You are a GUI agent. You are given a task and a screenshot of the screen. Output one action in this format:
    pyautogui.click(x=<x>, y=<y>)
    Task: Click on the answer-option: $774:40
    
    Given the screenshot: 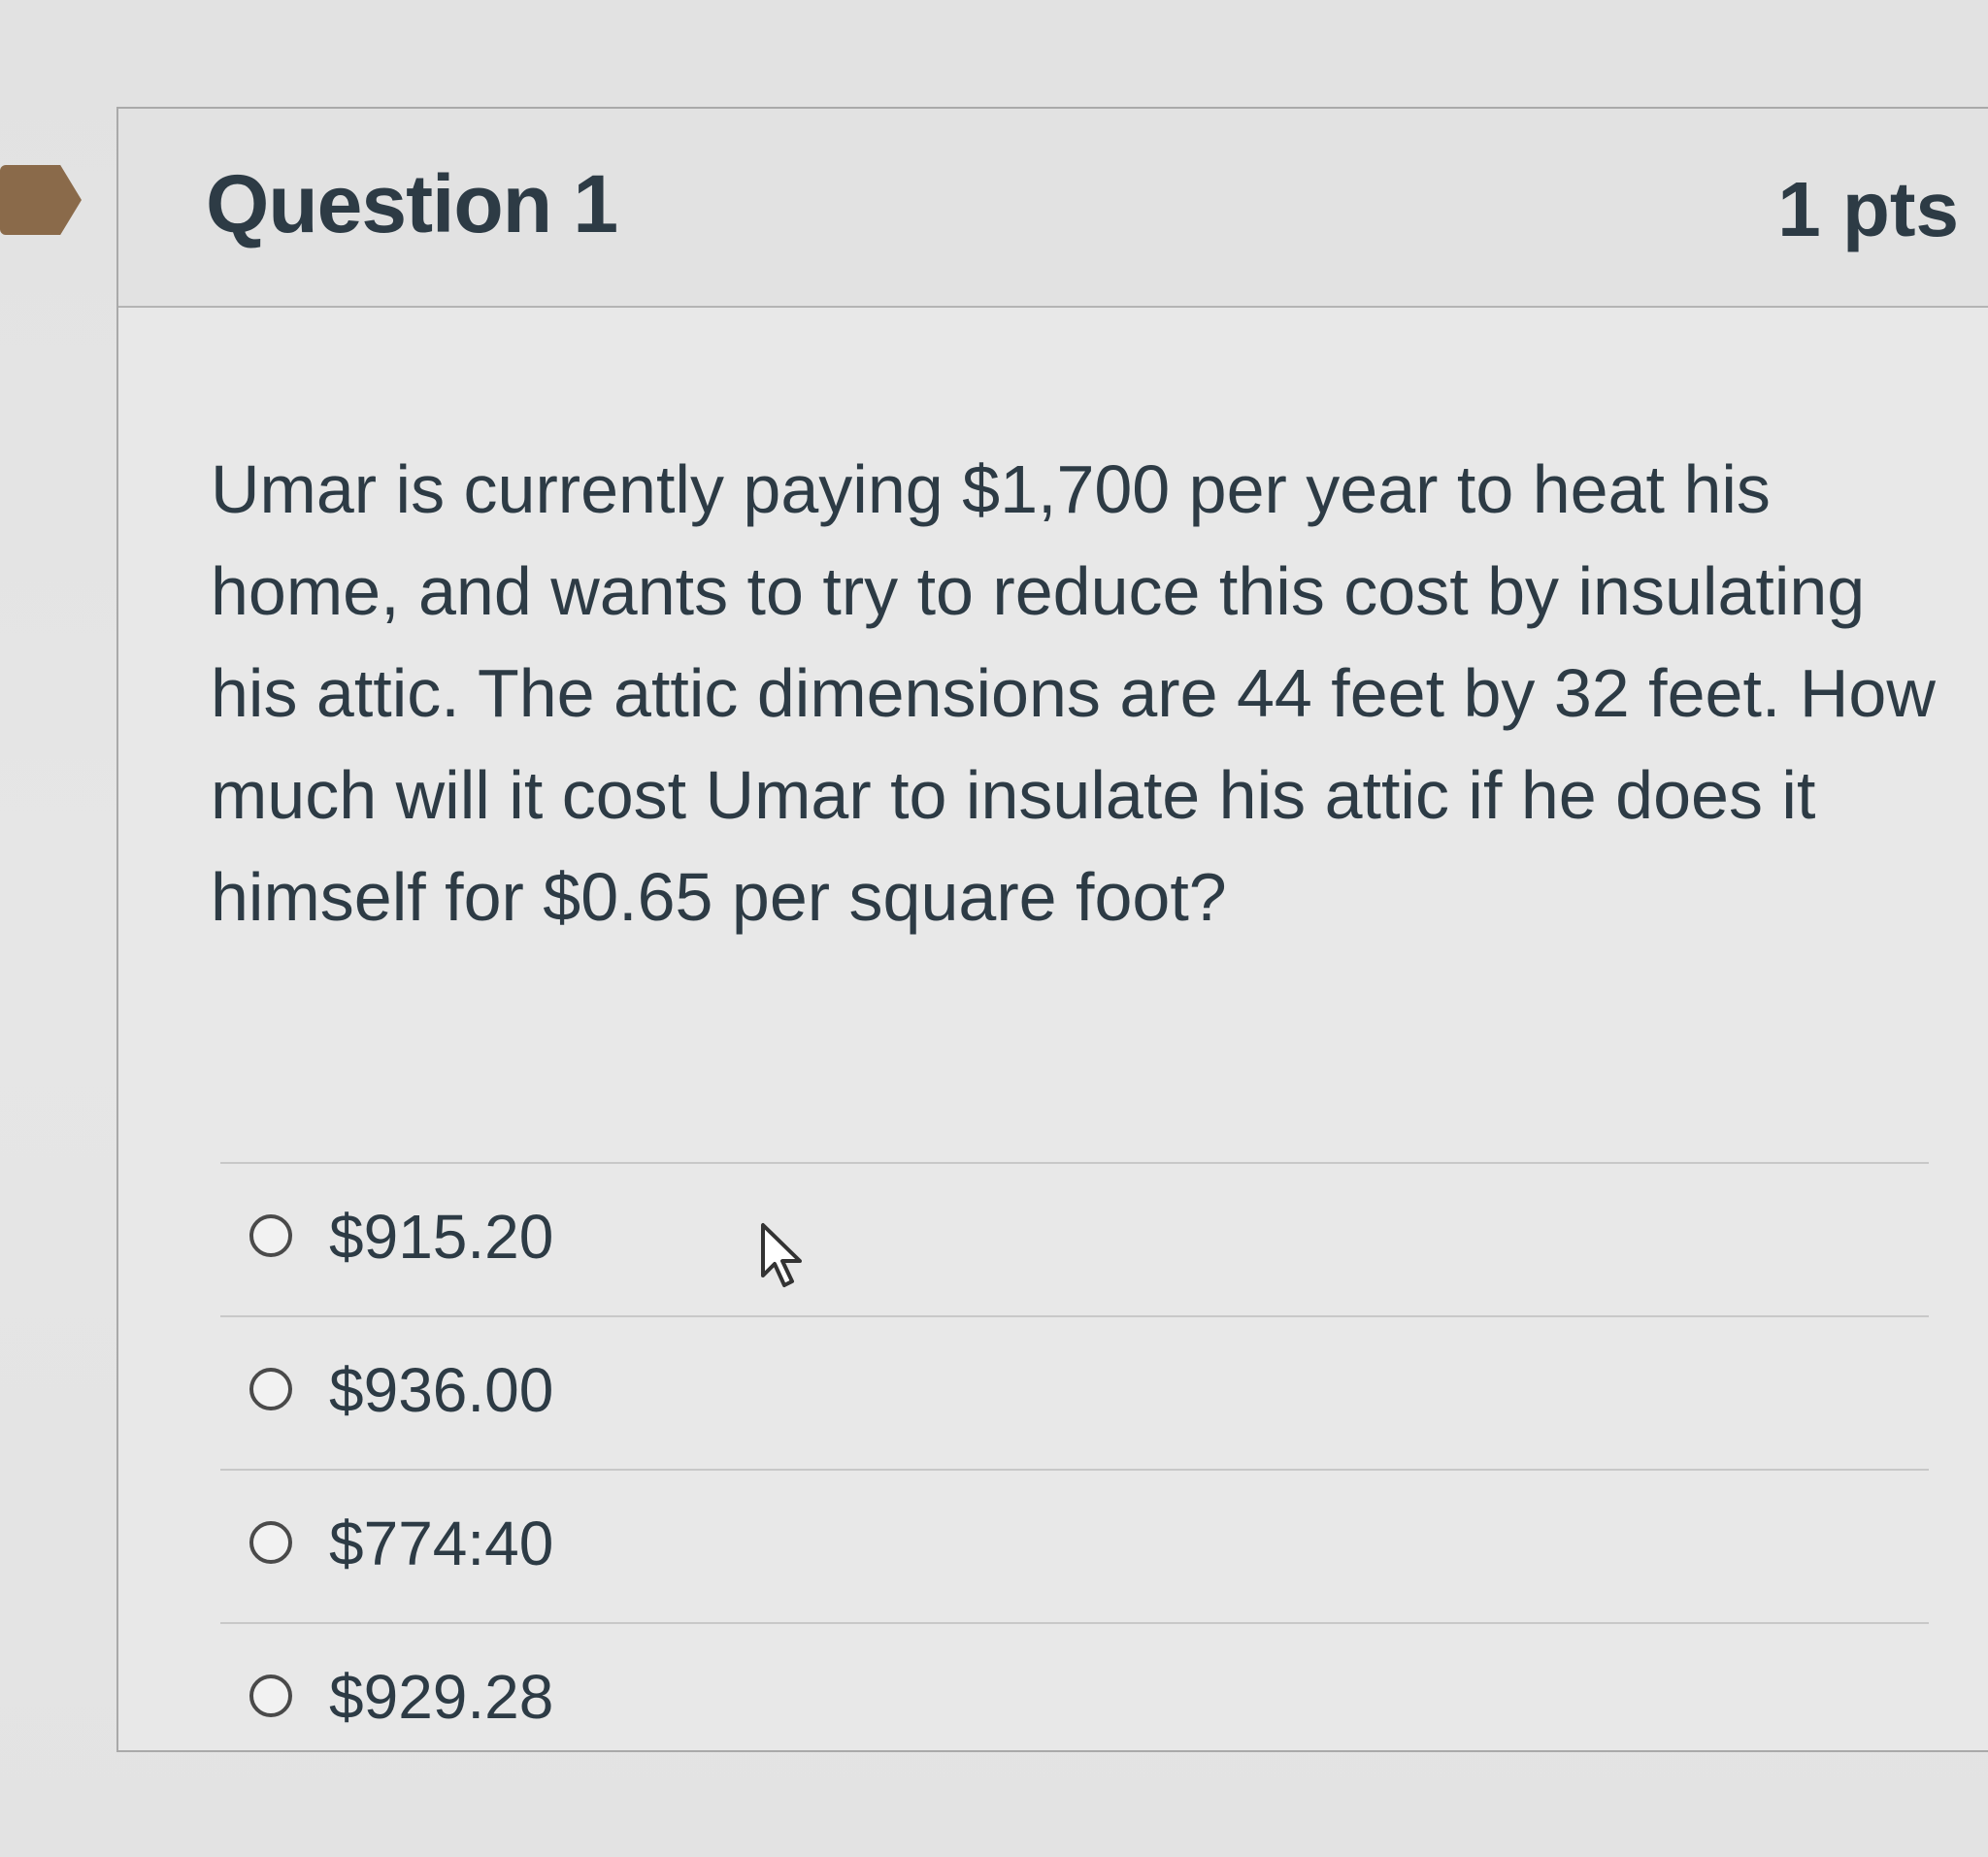 What is the action you would take?
    pyautogui.click(x=1074, y=1545)
    